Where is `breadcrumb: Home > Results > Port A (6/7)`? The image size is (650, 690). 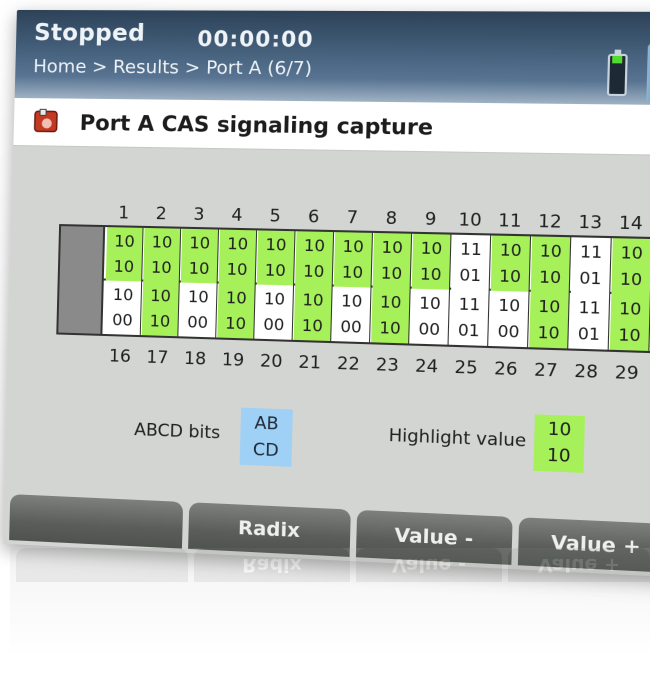 breadcrumb: Home > Results > Port A (6/7) is located at coordinates (172, 68).